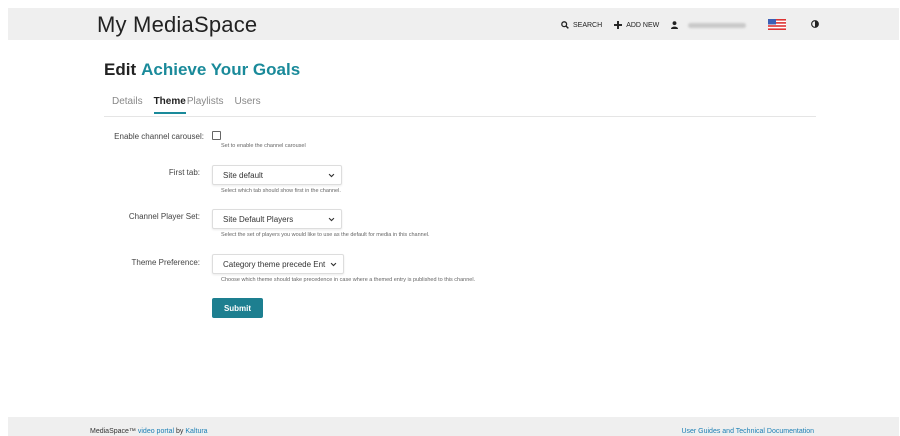 This screenshot has height=436, width=900. Describe the element at coordinates (277, 175) in the screenshot. I see `first-tab-select: Site default` at that location.